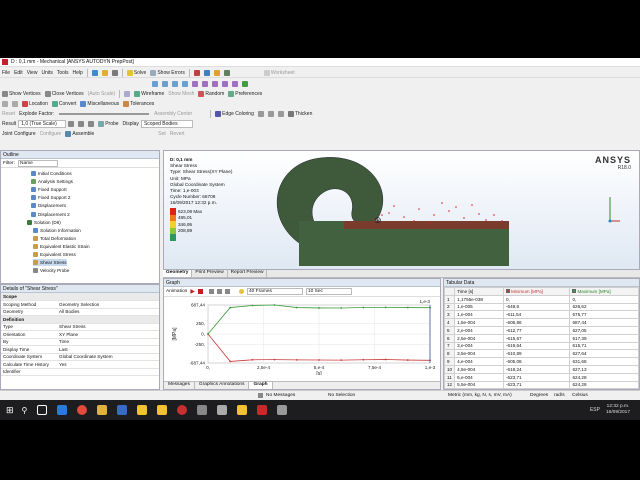 The width and height of the screenshot is (640, 480). I want to click on details-value: Last, so click(108, 349).